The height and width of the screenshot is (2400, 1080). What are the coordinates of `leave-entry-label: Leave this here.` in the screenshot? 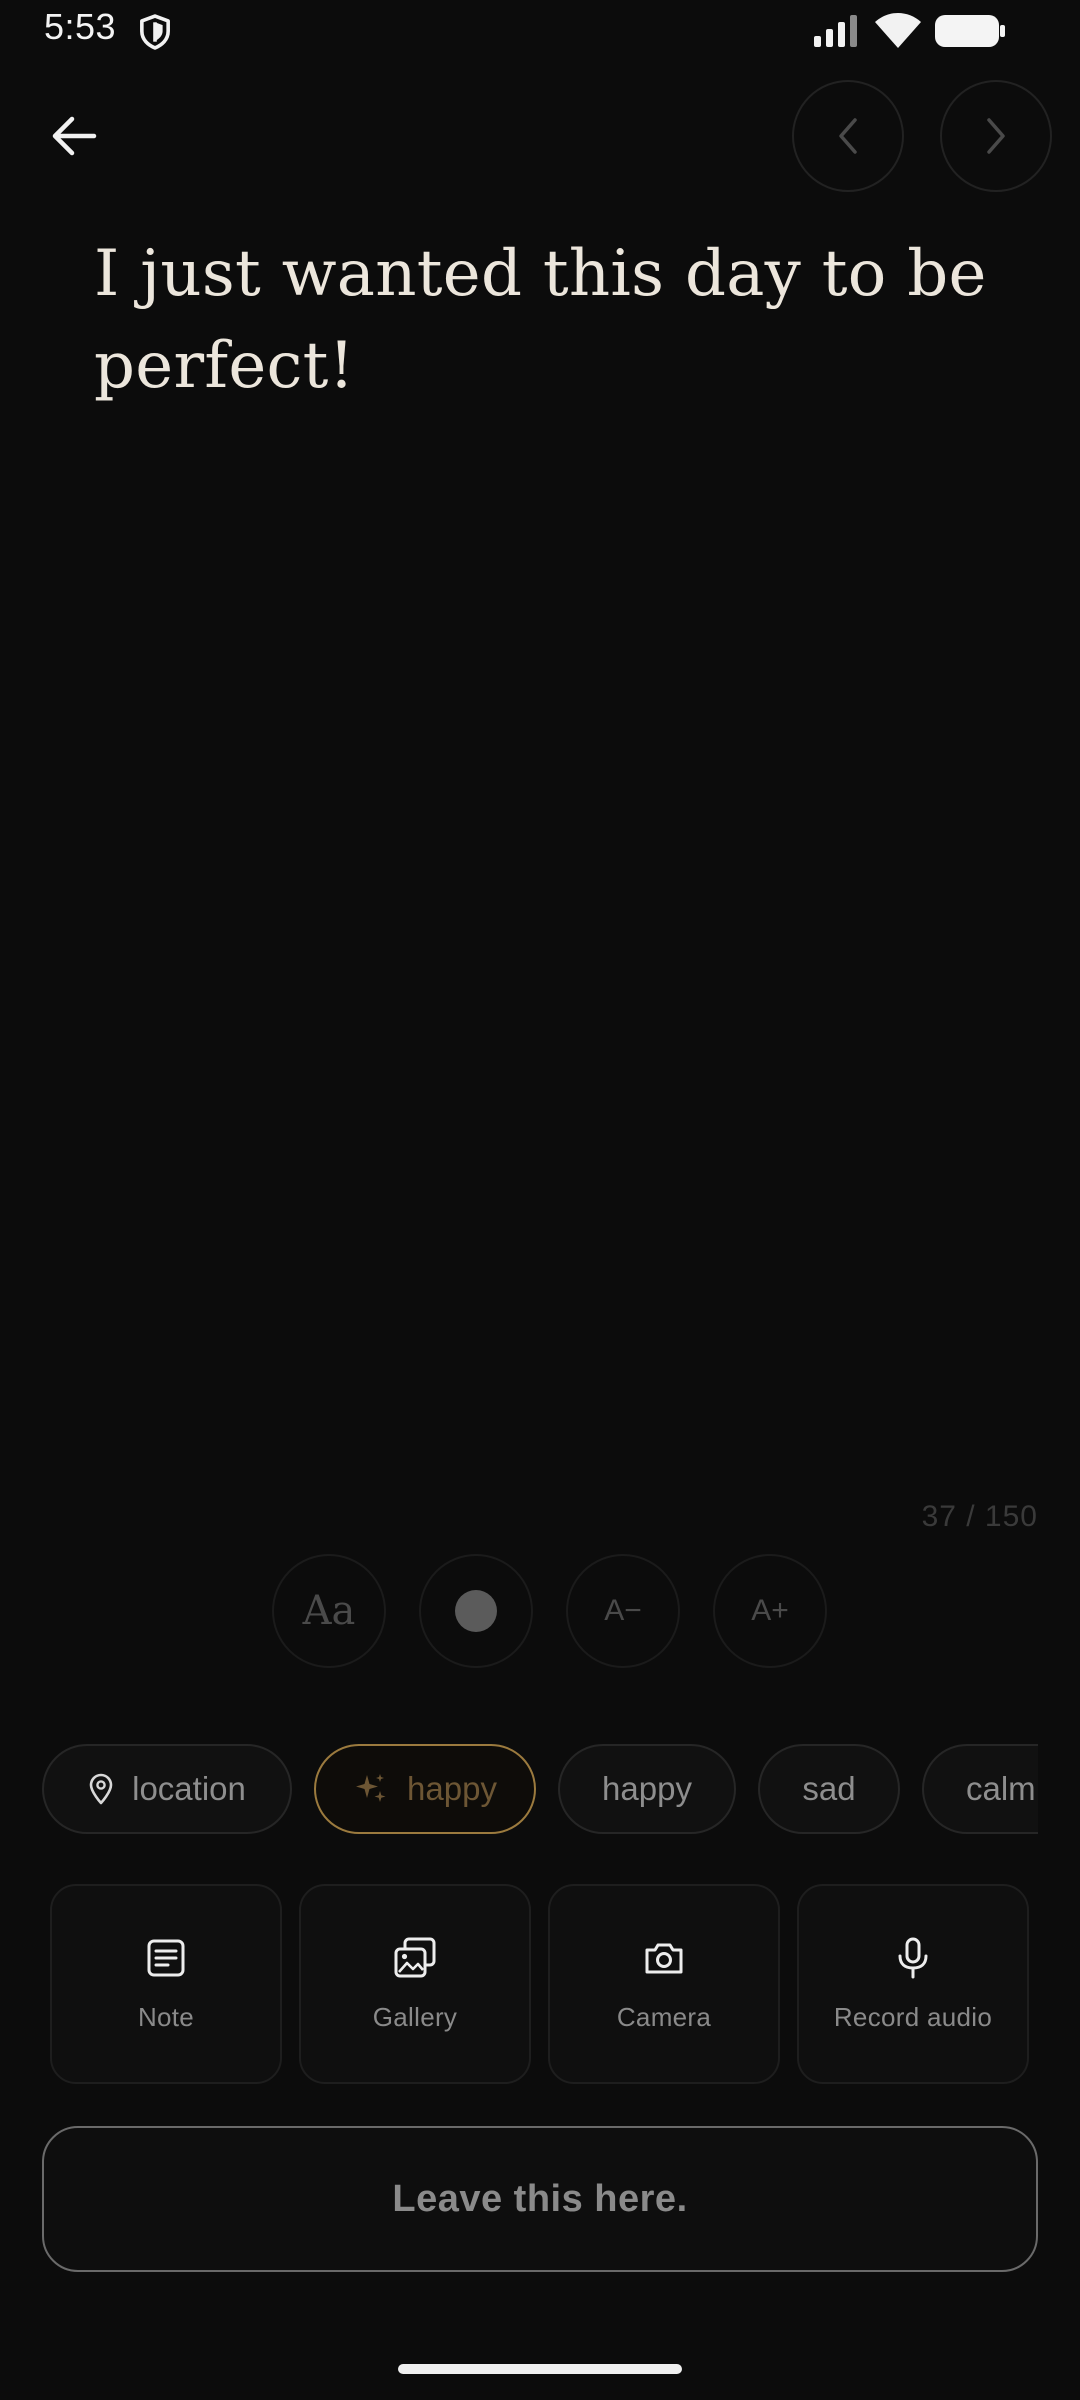 It's located at (540, 2198).